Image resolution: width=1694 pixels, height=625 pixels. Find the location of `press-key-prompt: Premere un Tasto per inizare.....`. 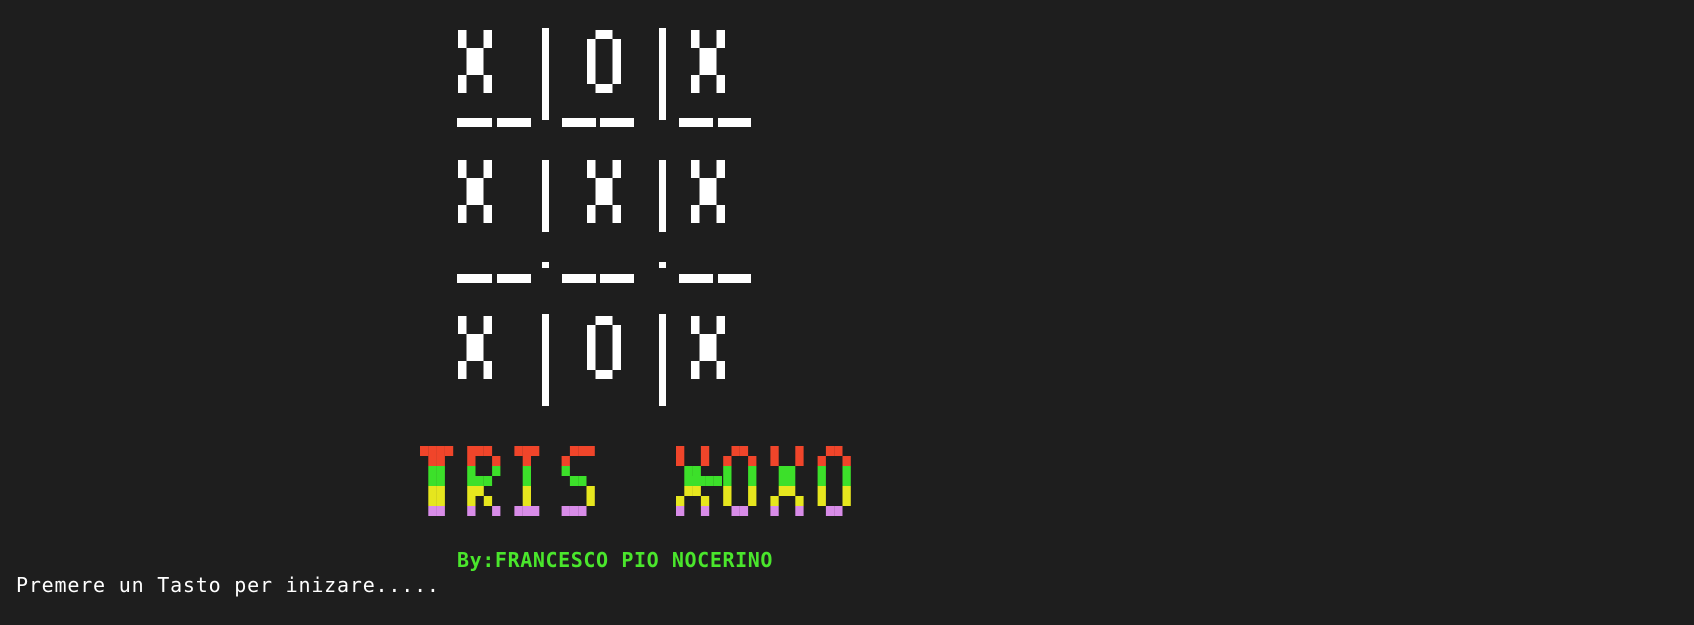

press-key-prompt: Premere un Tasto per inizare..... is located at coordinates (228, 585).